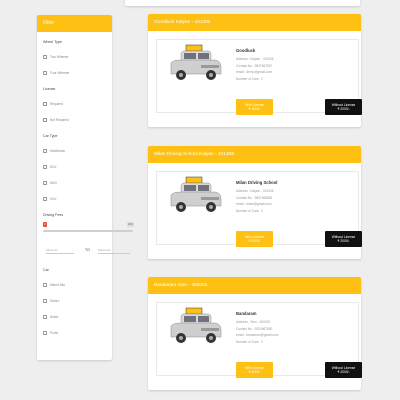 The height and width of the screenshot is (400, 400). What do you see at coordinates (88, 231) in the screenshot?
I see `fees-range-track` at bounding box center [88, 231].